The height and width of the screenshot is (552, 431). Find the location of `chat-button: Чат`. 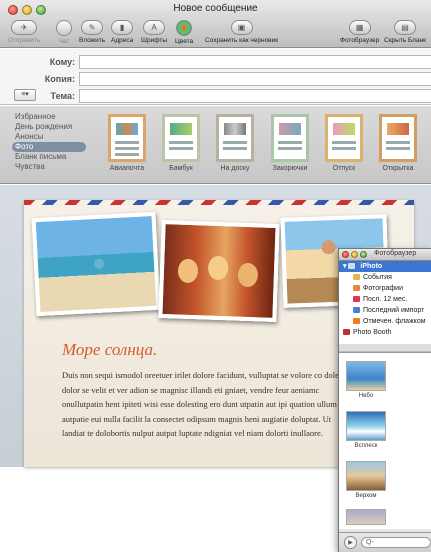

chat-button: Чат is located at coordinates (64, 32).